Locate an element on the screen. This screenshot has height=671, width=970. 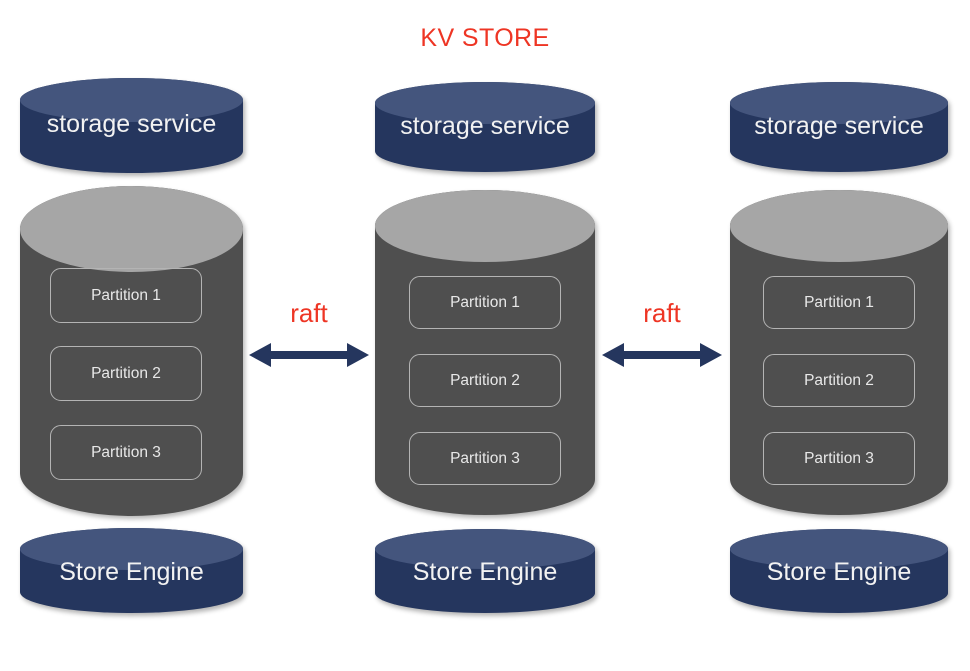
partition-list-3: Partition 1 Partition 2 Partition 3 is located at coordinates (839, 352).